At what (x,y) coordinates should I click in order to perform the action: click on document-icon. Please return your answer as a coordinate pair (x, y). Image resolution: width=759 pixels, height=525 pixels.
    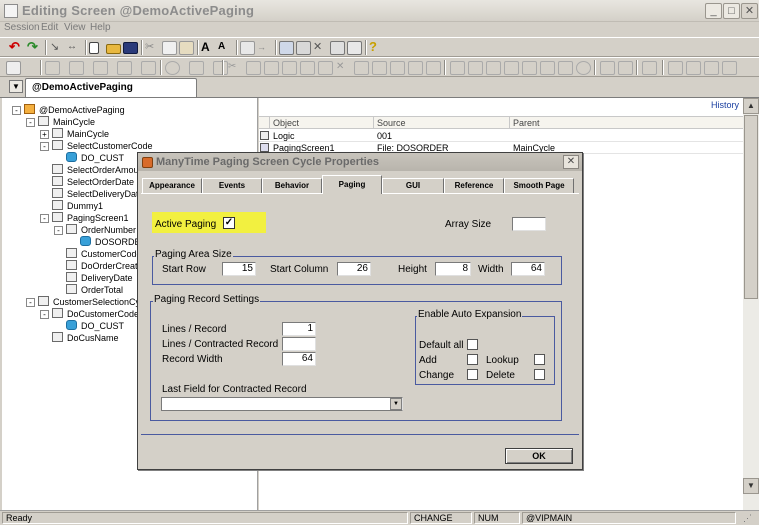
    Looking at the image, I should click on (76, 68).